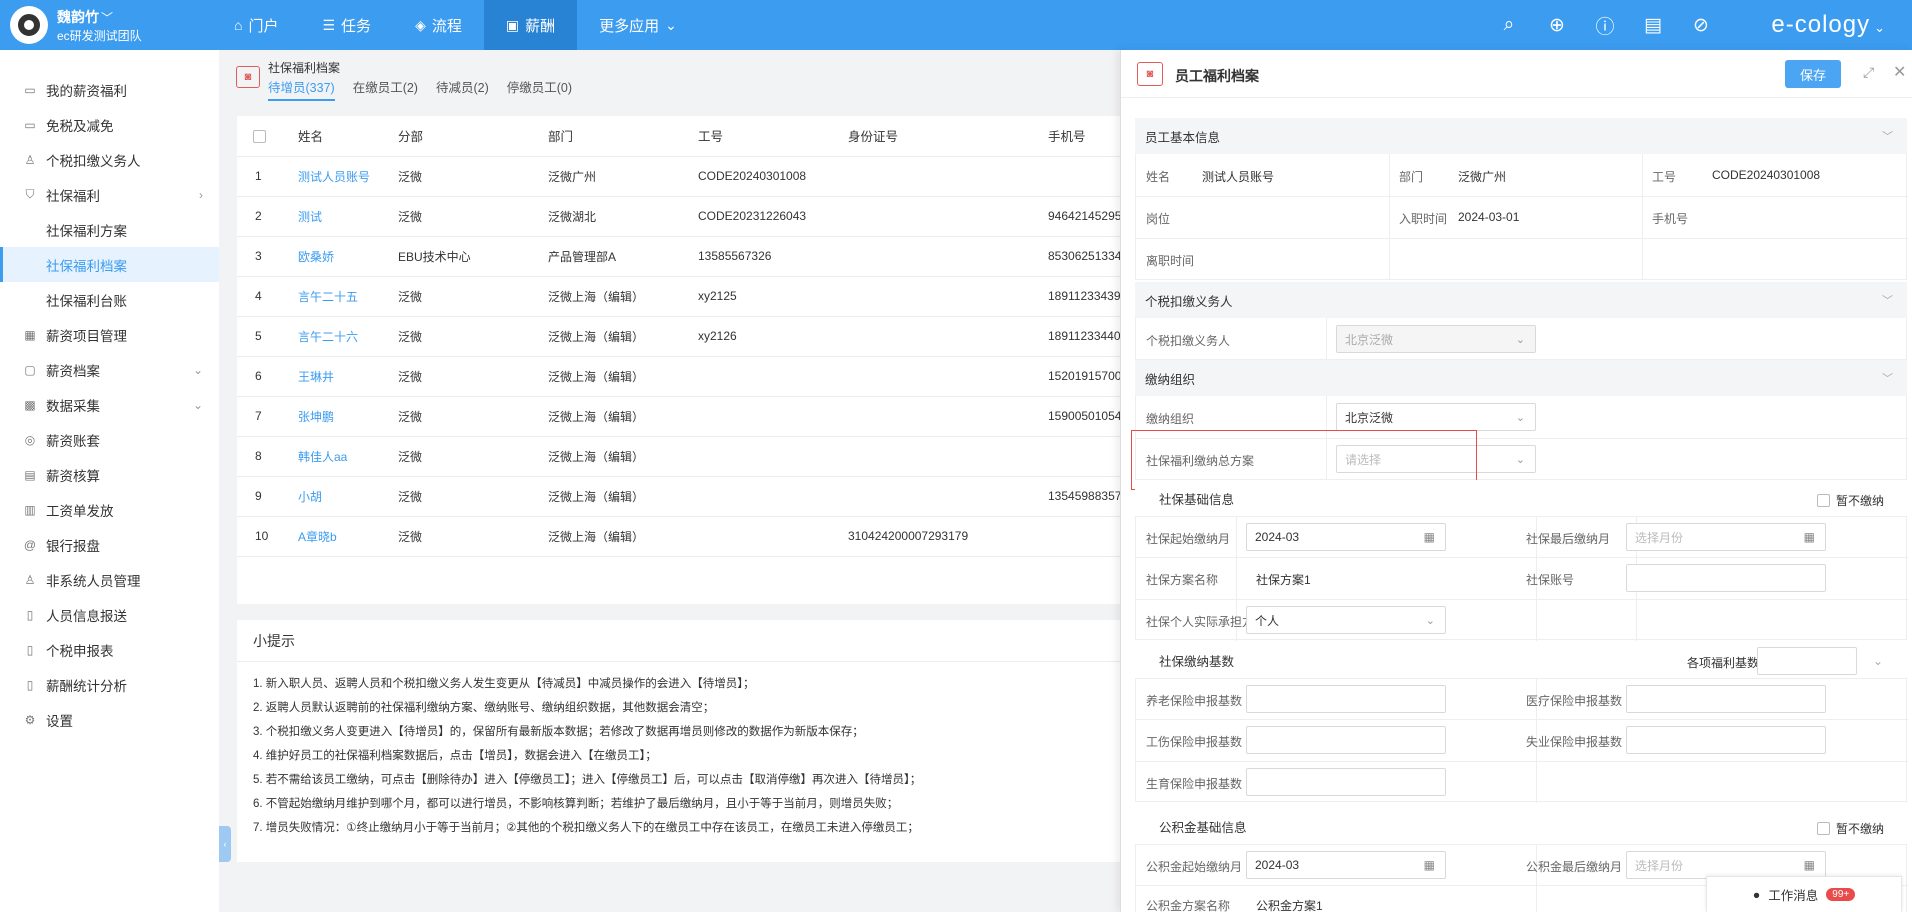  I want to click on sidebar-item-payslip: ▥ 工资单发放, so click(109, 509).